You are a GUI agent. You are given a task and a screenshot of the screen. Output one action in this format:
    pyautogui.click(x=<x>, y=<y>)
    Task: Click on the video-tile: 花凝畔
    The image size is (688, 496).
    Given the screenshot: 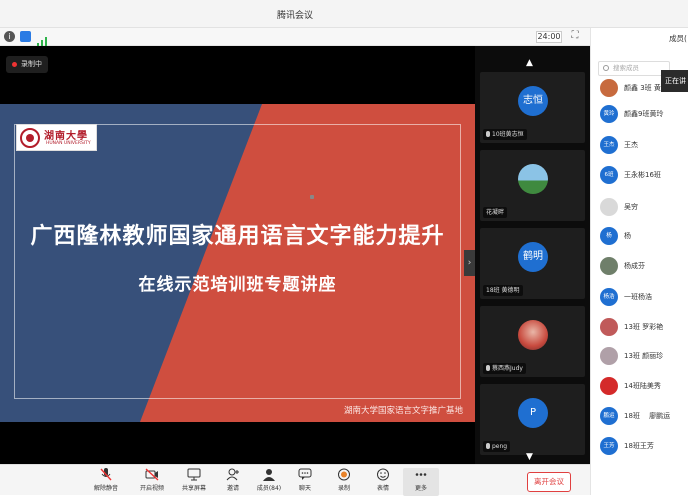 What is the action you would take?
    pyautogui.click(x=532, y=185)
    